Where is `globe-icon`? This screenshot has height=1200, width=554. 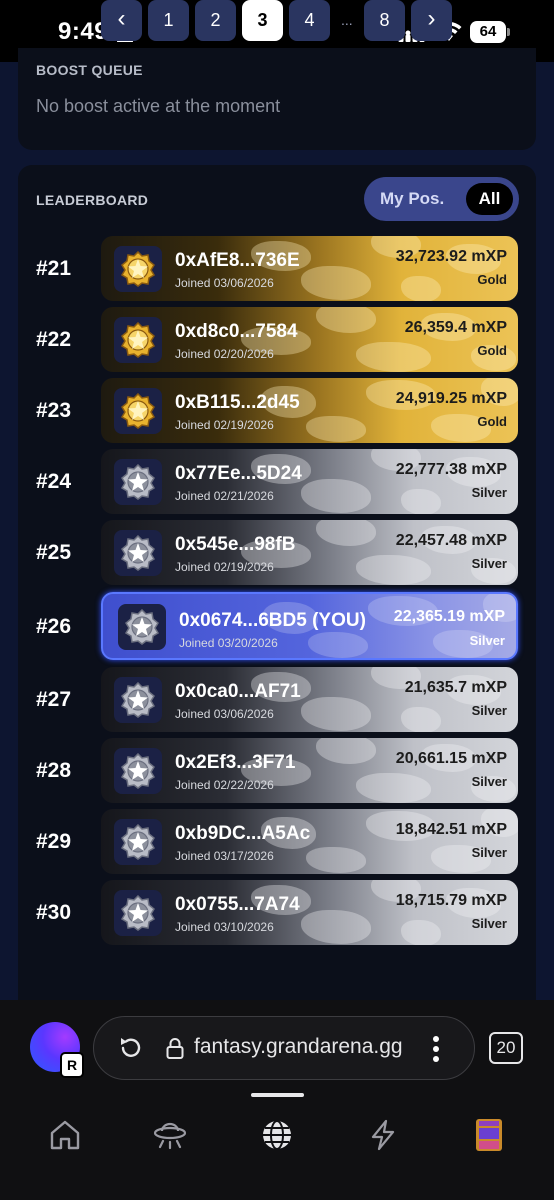
globe-icon is located at coordinates (277, 1135).